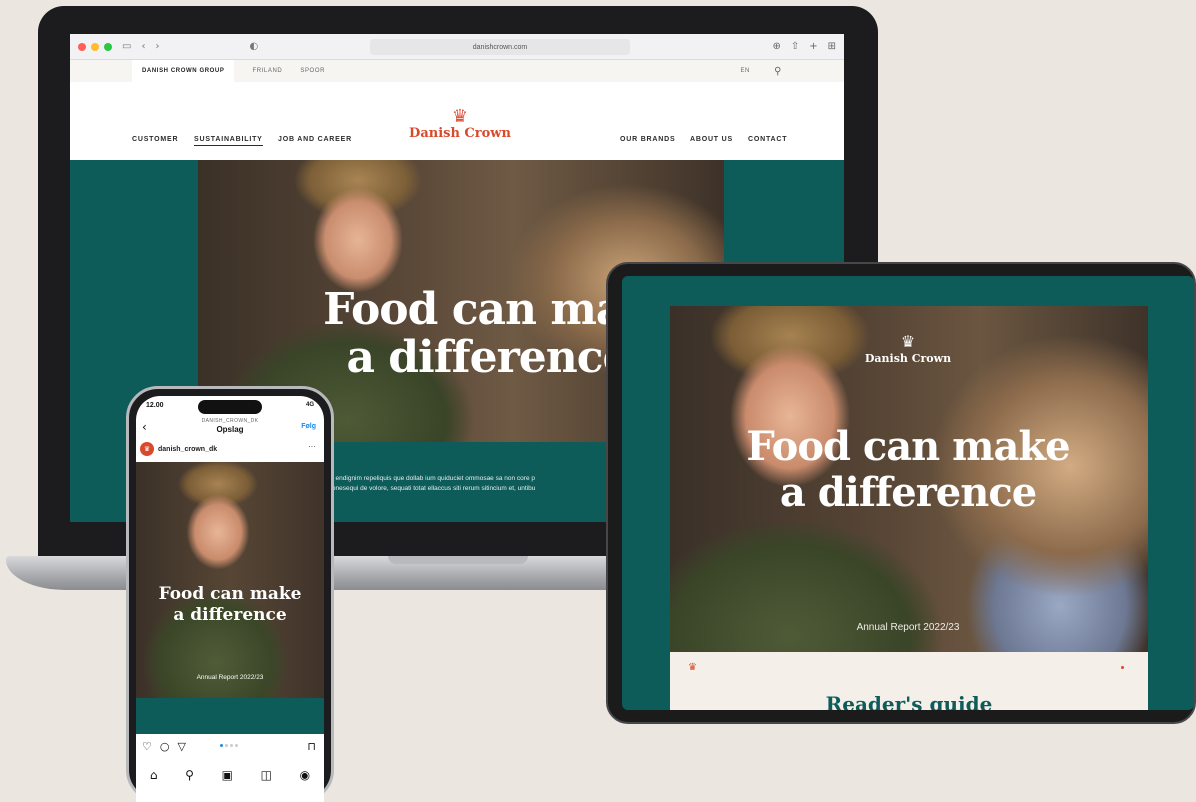 The image size is (1196, 802). Describe the element at coordinates (126, 46) in the screenshot. I see `sidebar-icon: ▭` at that location.